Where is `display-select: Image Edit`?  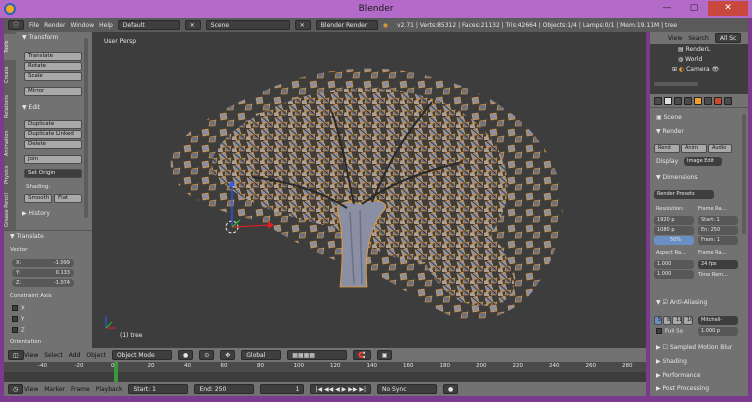 display-select: Image Edit is located at coordinates (703, 161).